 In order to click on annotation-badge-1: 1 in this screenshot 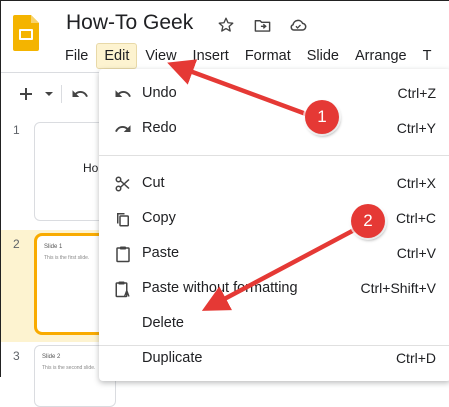, I will do `click(322, 117)`.